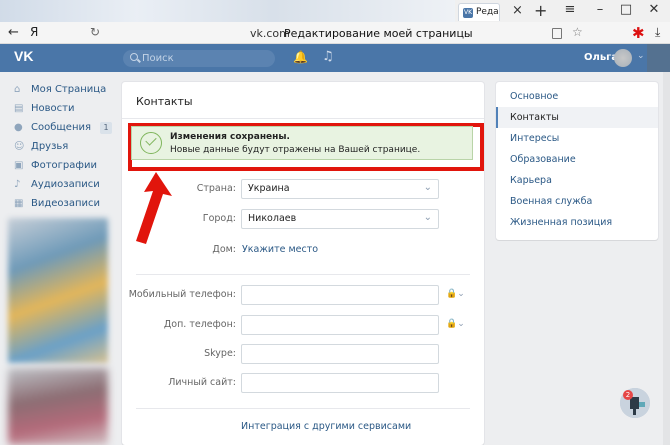 Image resolution: width=670 pixels, height=445 pixels. What do you see at coordinates (25, 58) in the screenshot?
I see `vk-logo: VK` at bounding box center [25, 58].